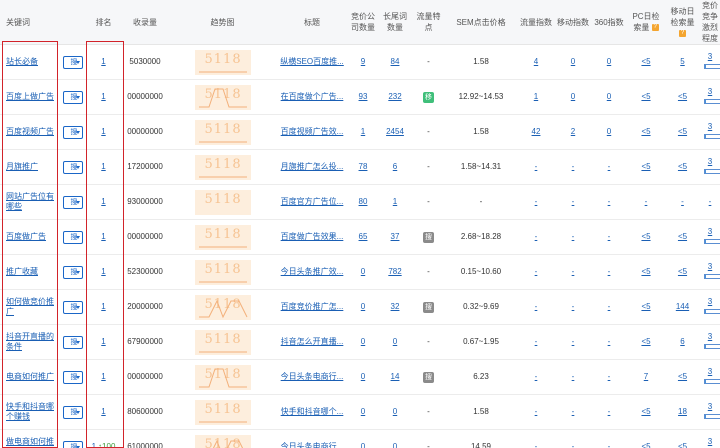  I want to click on header-mobile-index: 移动指数, so click(573, 22).